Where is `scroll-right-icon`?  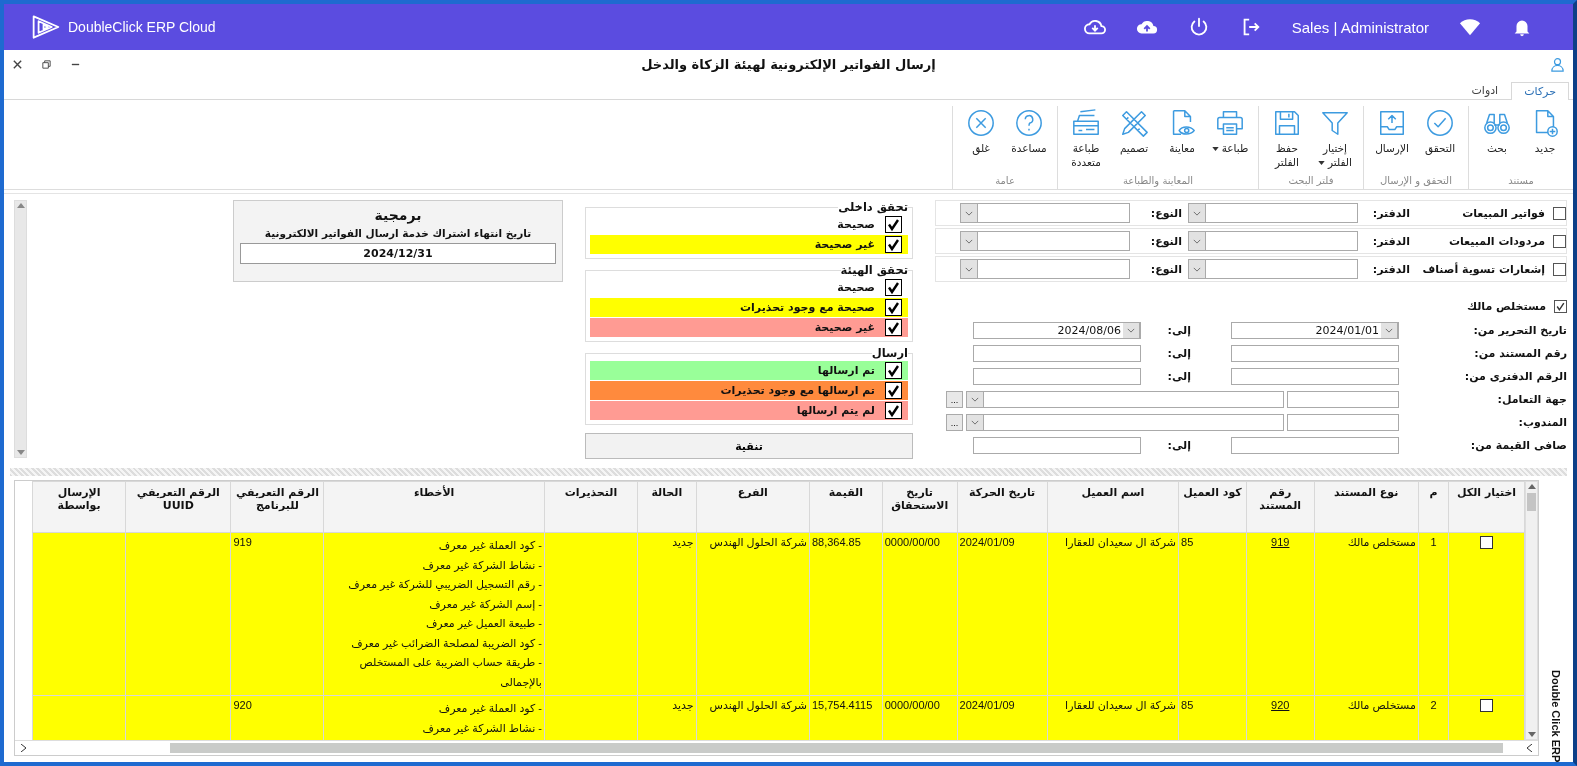 scroll-right-icon is located at coordinates (23, 748).